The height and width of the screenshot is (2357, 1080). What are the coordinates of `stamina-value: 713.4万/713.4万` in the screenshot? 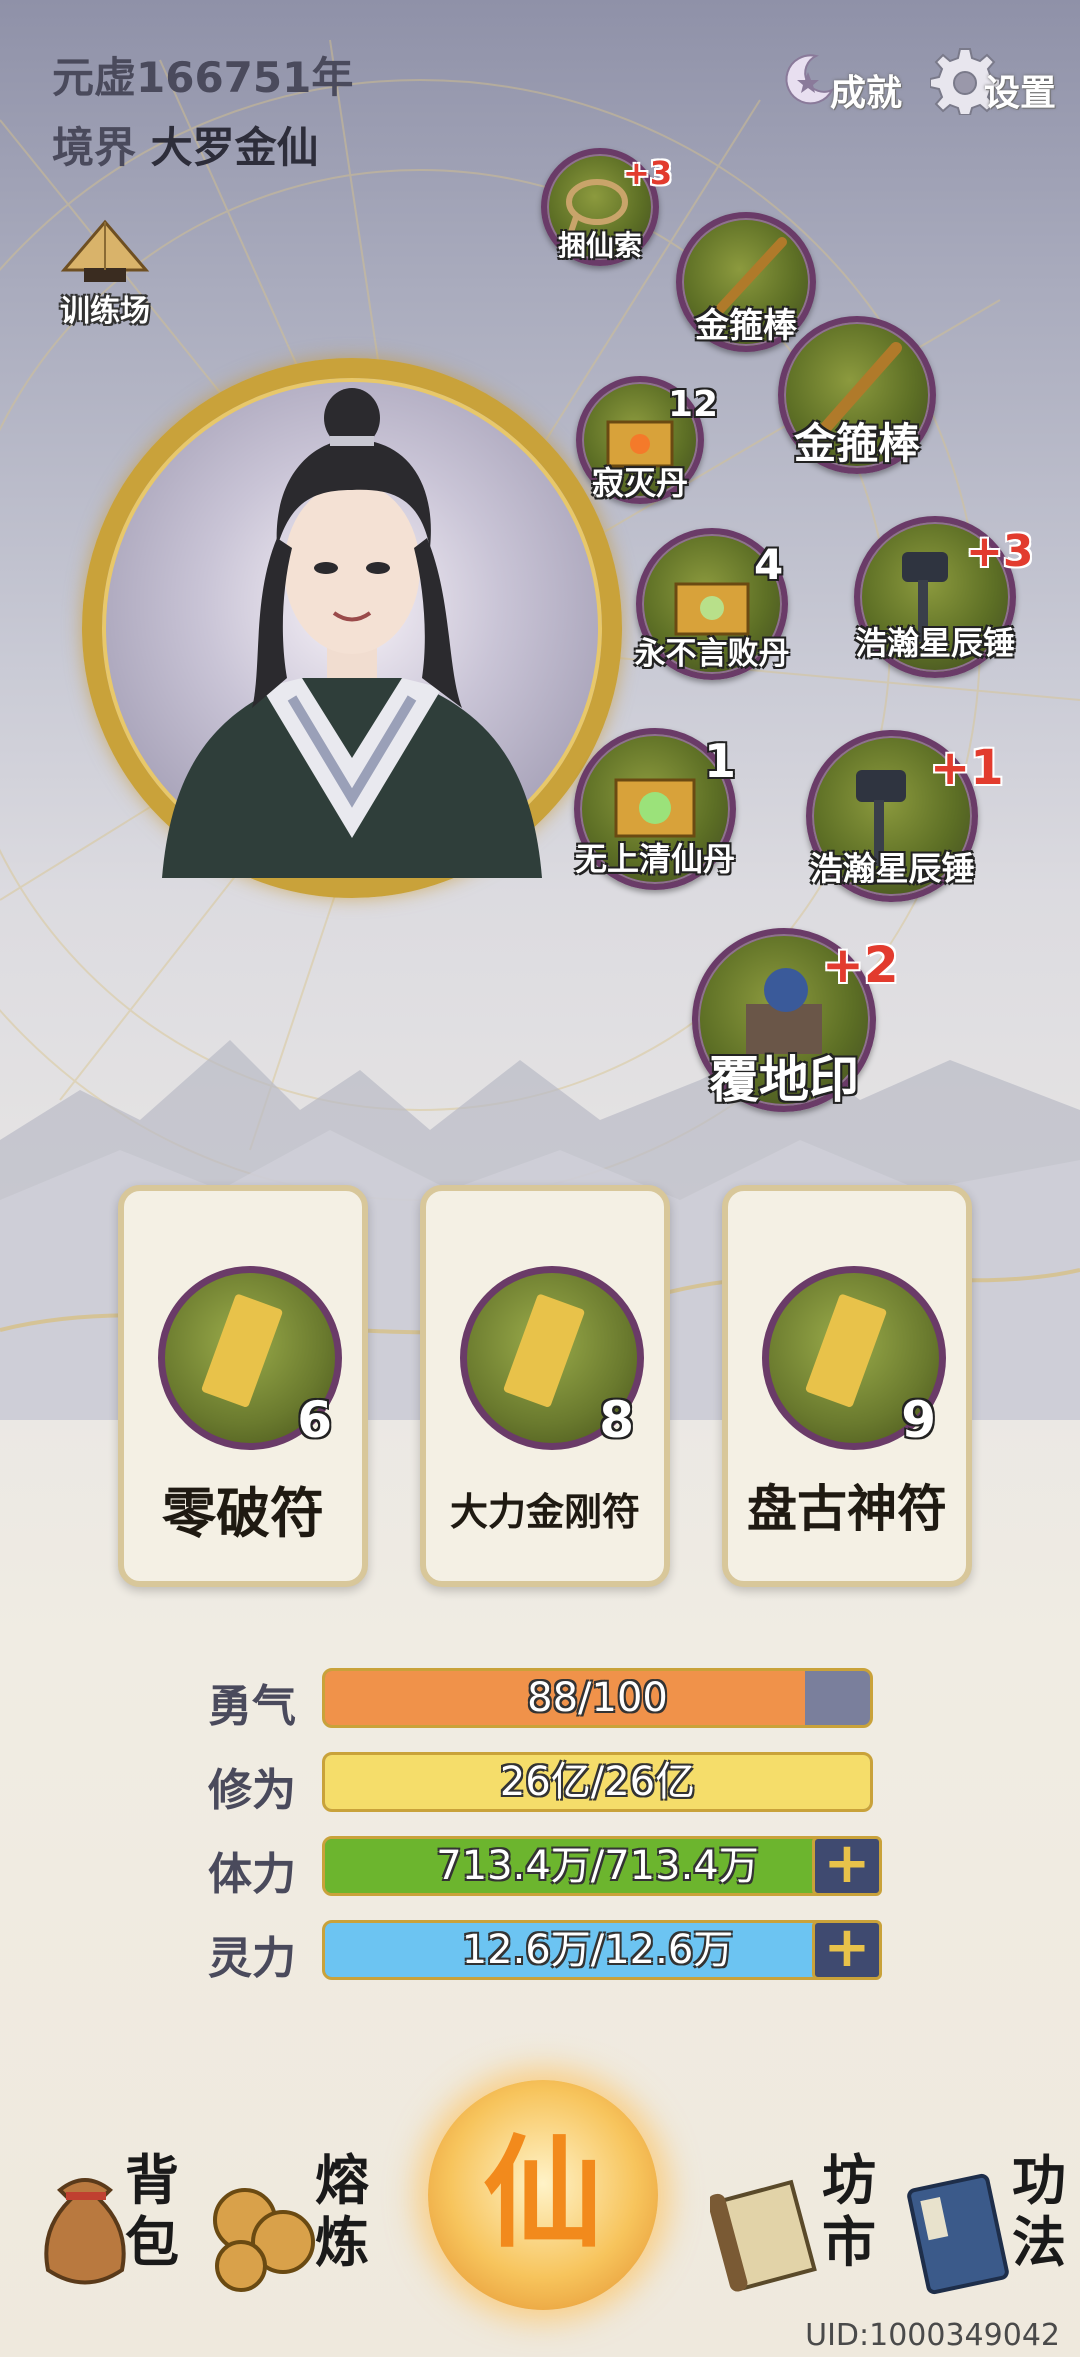 It's located at (597, 1866).